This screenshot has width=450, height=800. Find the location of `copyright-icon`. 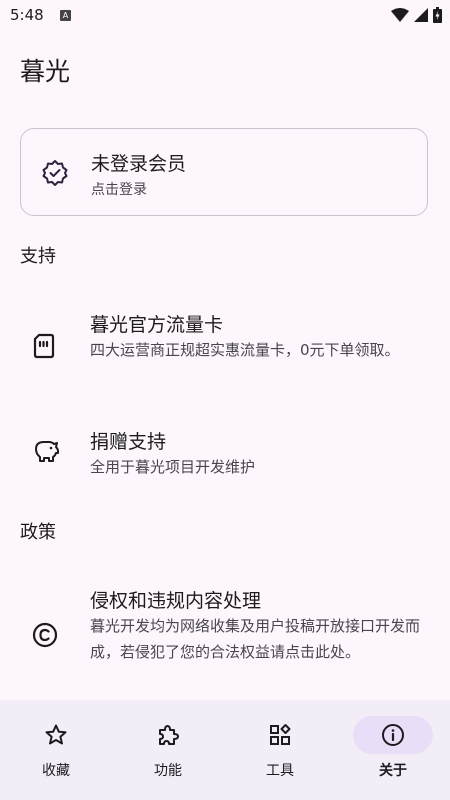

copyright-icon is located at coordinates (45, 637).